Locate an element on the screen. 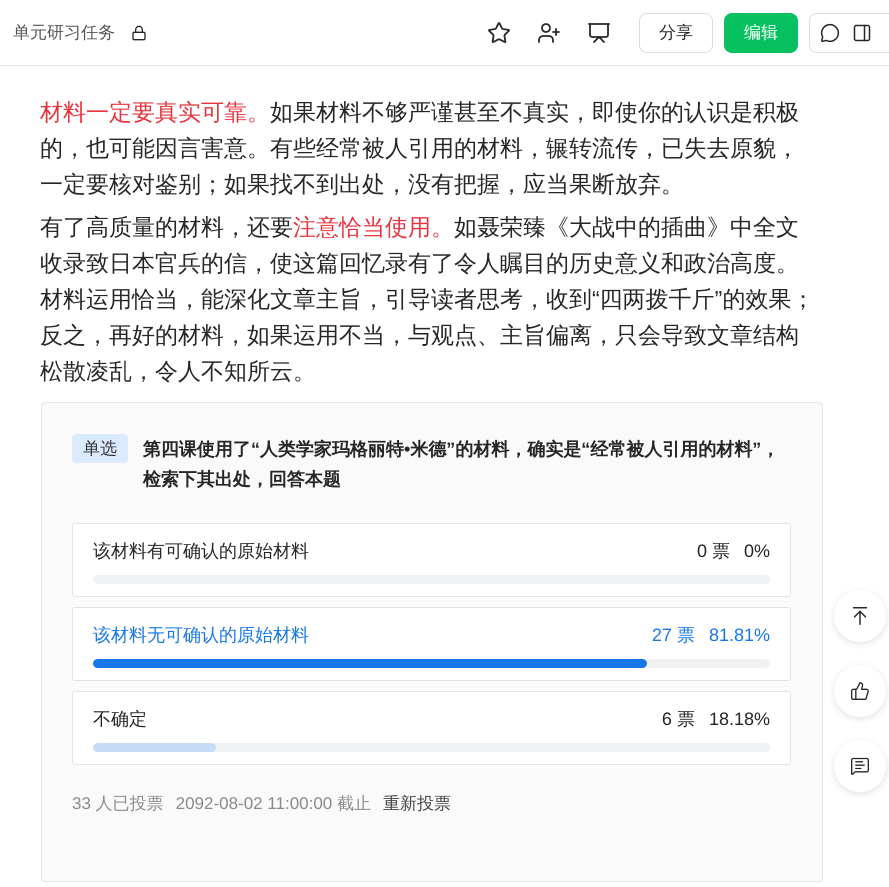 Image resolution: width=889 pixels, height=887 pixels. add-user-icon is located at coordinates (549, 32).